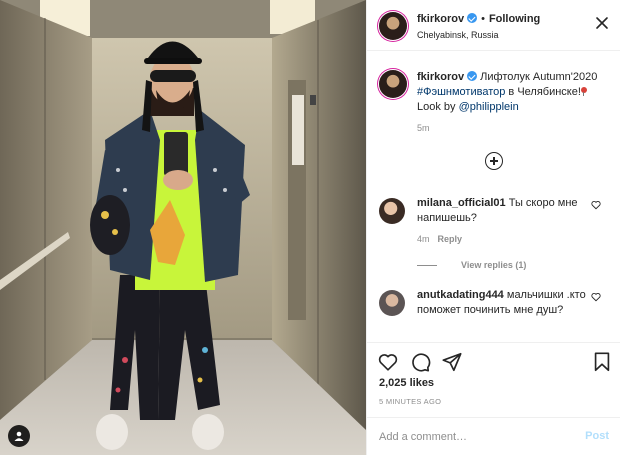 The height and width of the screenshot is (455, 620). Describe the element at coordinates (543, 92) in the screenshot. I see `caption-text-mid: в Челябинске!` at that location.